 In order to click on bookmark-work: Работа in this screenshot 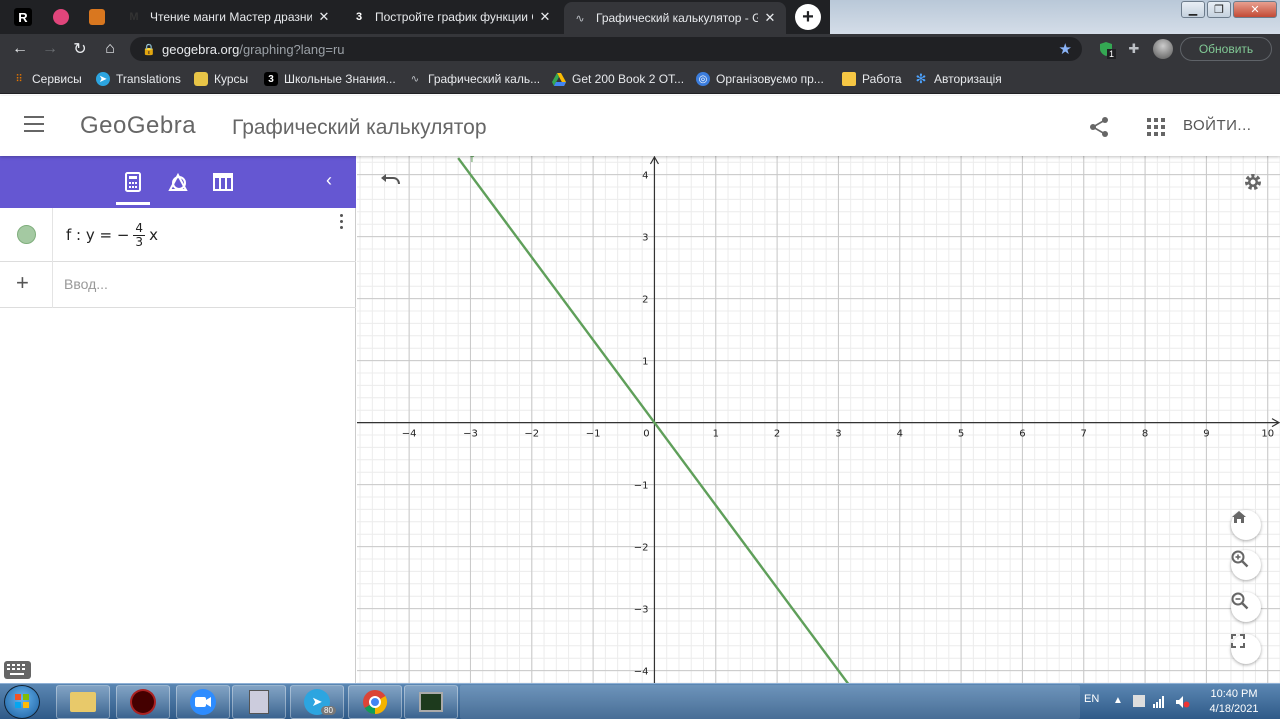, I will do `click(872, 79)`.